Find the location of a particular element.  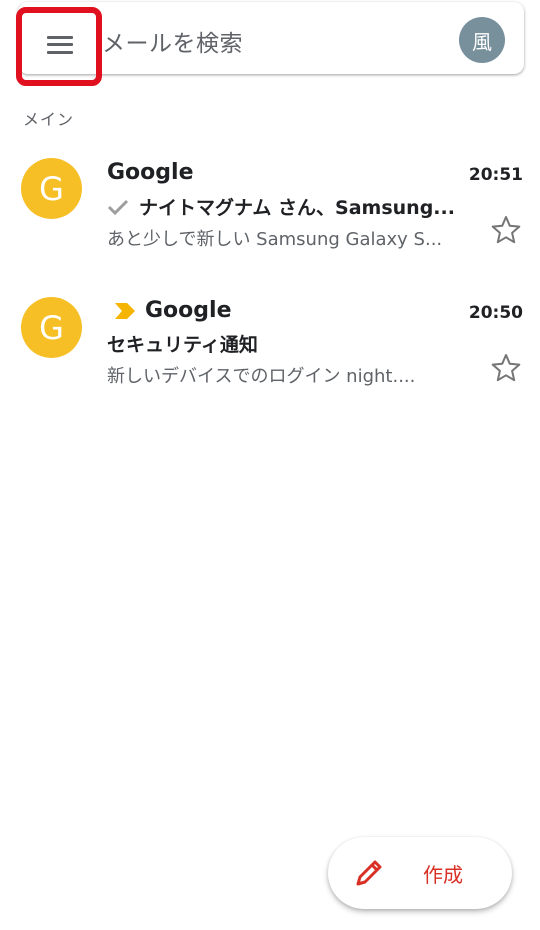

hamburger-menu-icon is located at coordinates (60, 44).